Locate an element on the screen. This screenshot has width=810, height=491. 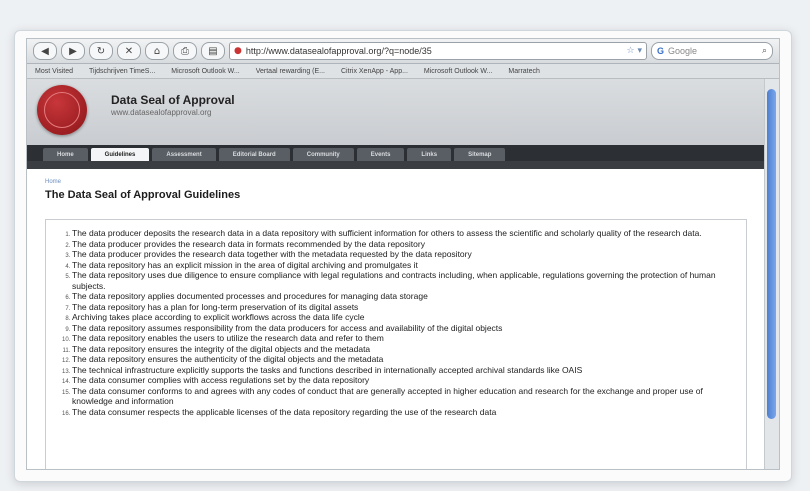
site-icon: ● is located at coordinates (238, 51).